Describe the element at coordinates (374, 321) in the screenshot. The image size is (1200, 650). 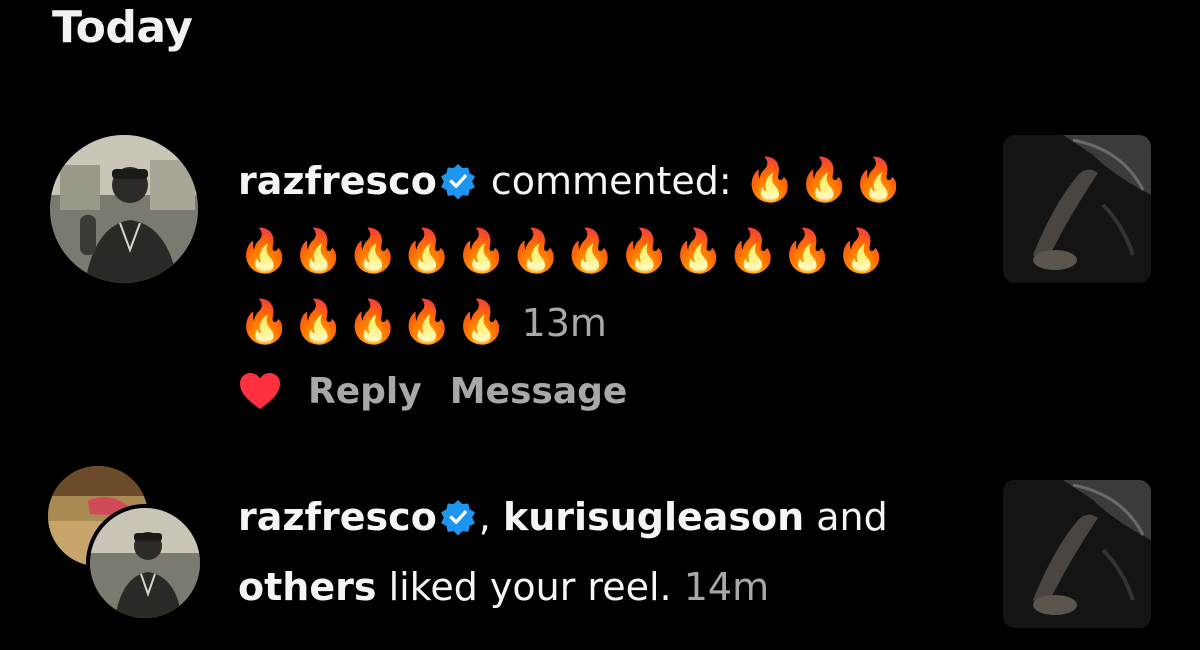
I see `comment-line-3: 🔥🔥🔥🔥🔥` at that location.